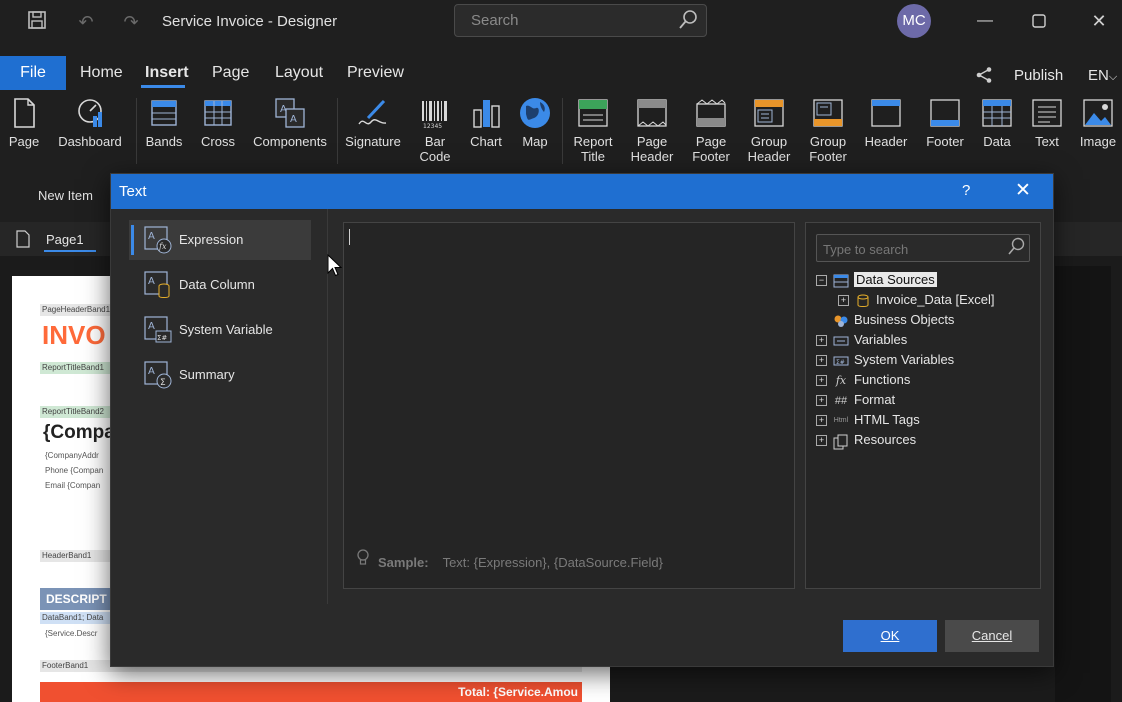  What do you see at coordinates (218, 122) in the screenshot?
I see `ribbon-cross-button: Cross` at bounding box center [218, 122].